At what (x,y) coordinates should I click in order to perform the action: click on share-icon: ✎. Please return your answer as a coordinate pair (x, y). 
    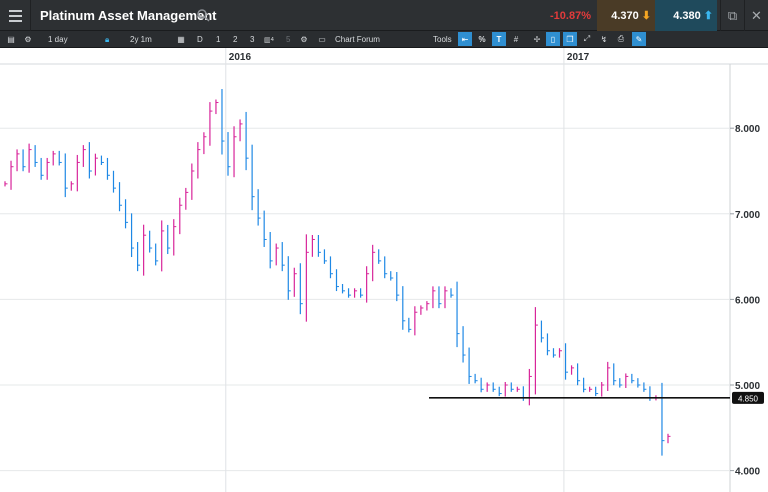
    Looking at the image, I should click on (639, 39).